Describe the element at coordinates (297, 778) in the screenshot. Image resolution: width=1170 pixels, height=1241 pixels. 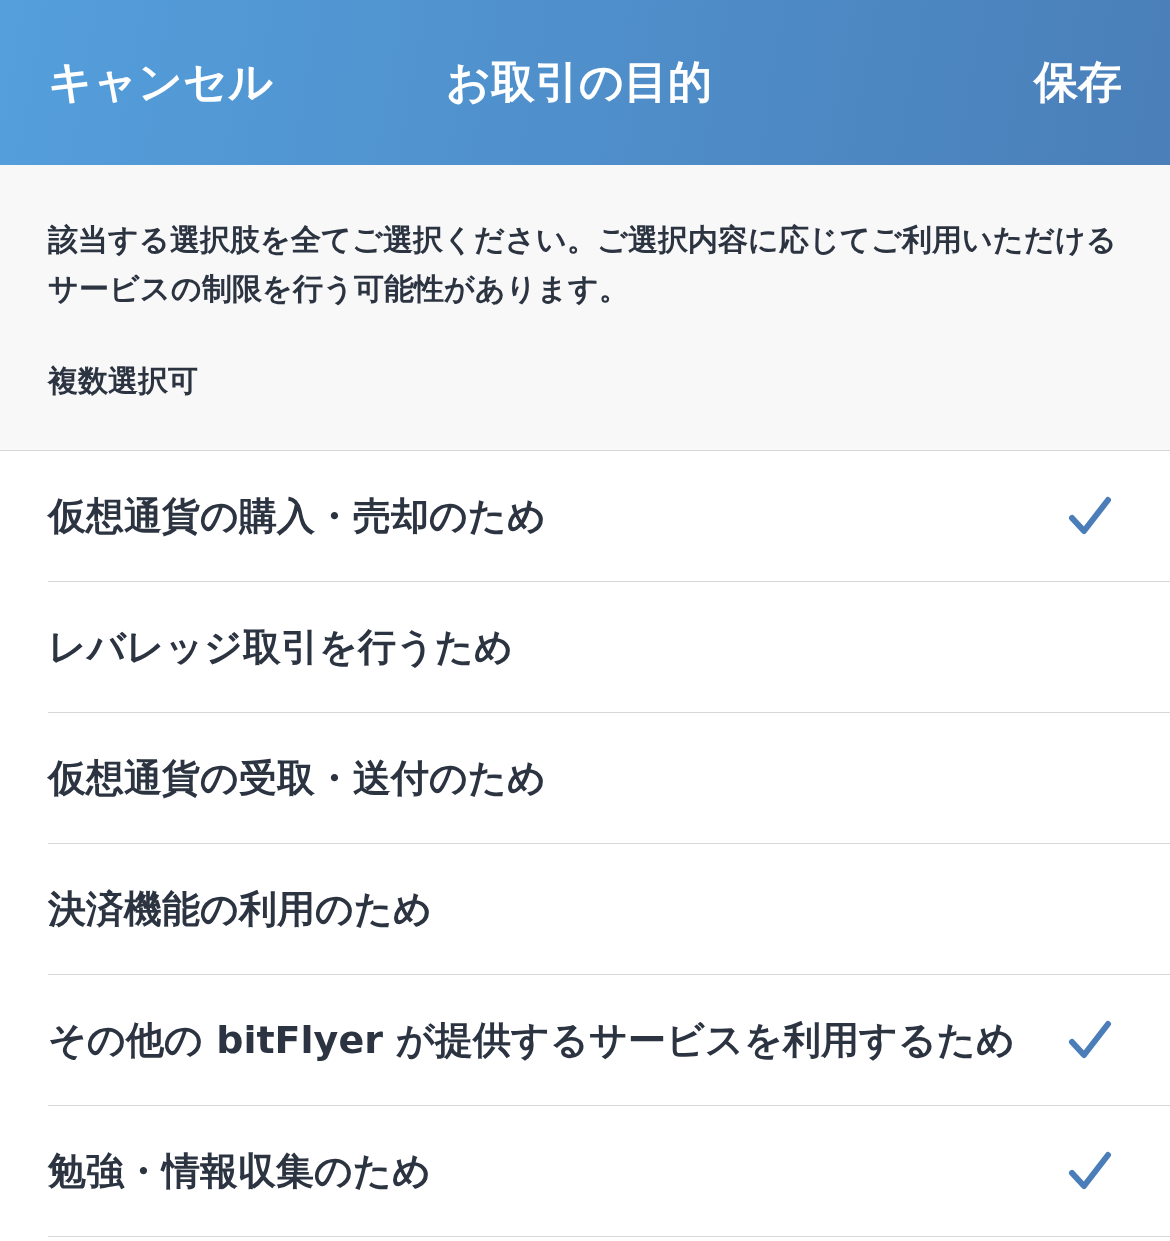
I see `option-label: 仮想通貨の受取・送付のため` at that location.